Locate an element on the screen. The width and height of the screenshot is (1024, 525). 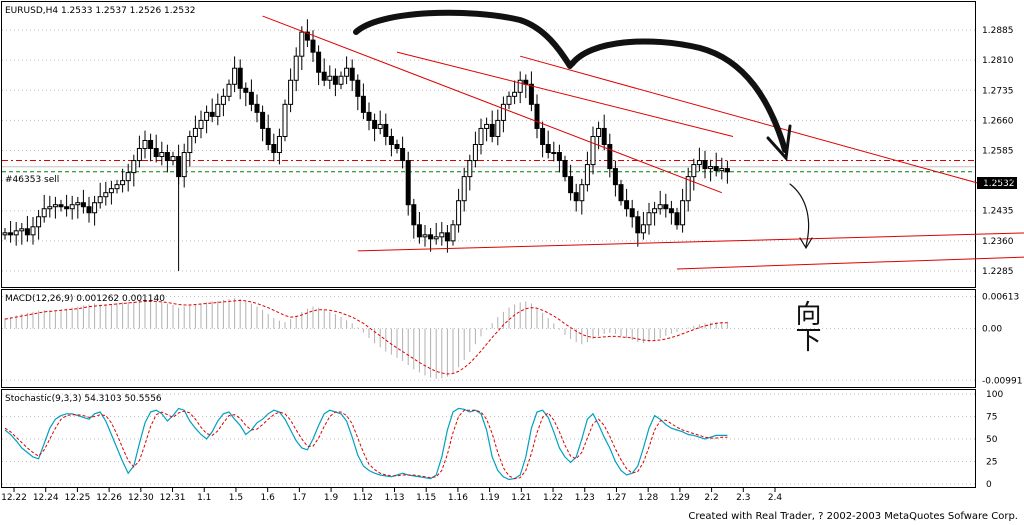
macd-group is located at coordinates (366, 338).